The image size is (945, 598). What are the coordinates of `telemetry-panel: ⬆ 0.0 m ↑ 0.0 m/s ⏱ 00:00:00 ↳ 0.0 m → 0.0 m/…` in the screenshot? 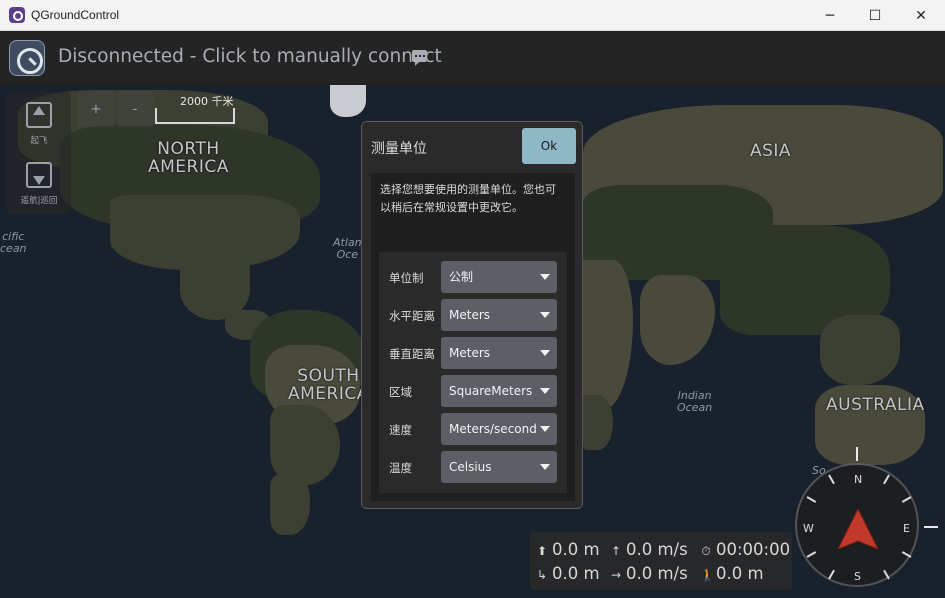 It's located at (661, 561).